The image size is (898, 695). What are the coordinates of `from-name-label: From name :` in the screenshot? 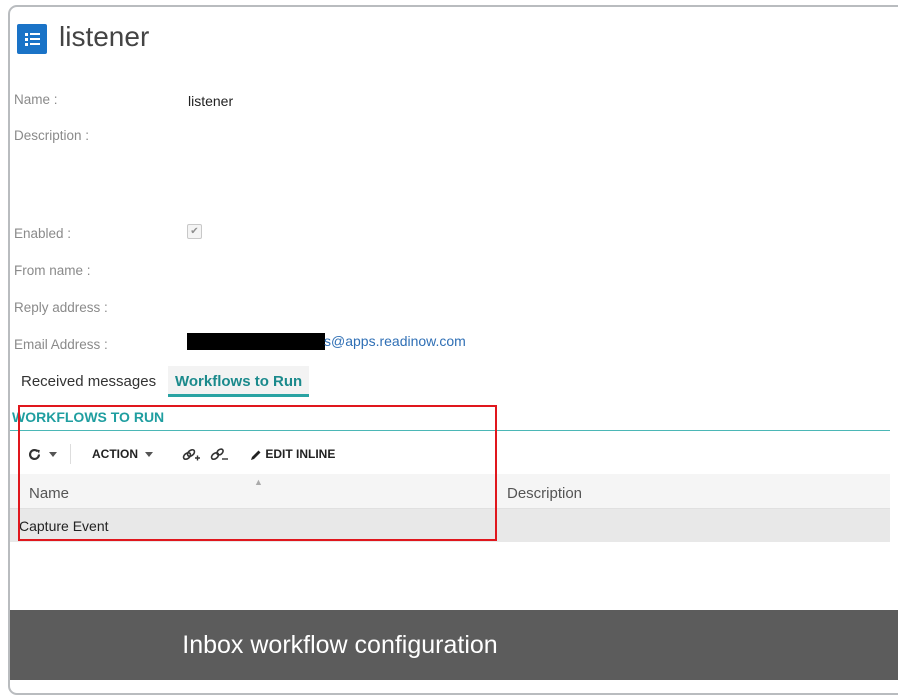 It's located at (52, 270).